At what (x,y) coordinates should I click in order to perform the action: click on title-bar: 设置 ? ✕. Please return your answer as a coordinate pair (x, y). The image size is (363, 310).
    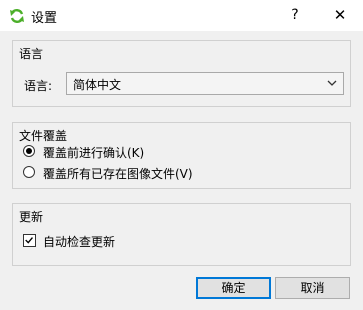
    Looking at the image, I should click on (181, 15).